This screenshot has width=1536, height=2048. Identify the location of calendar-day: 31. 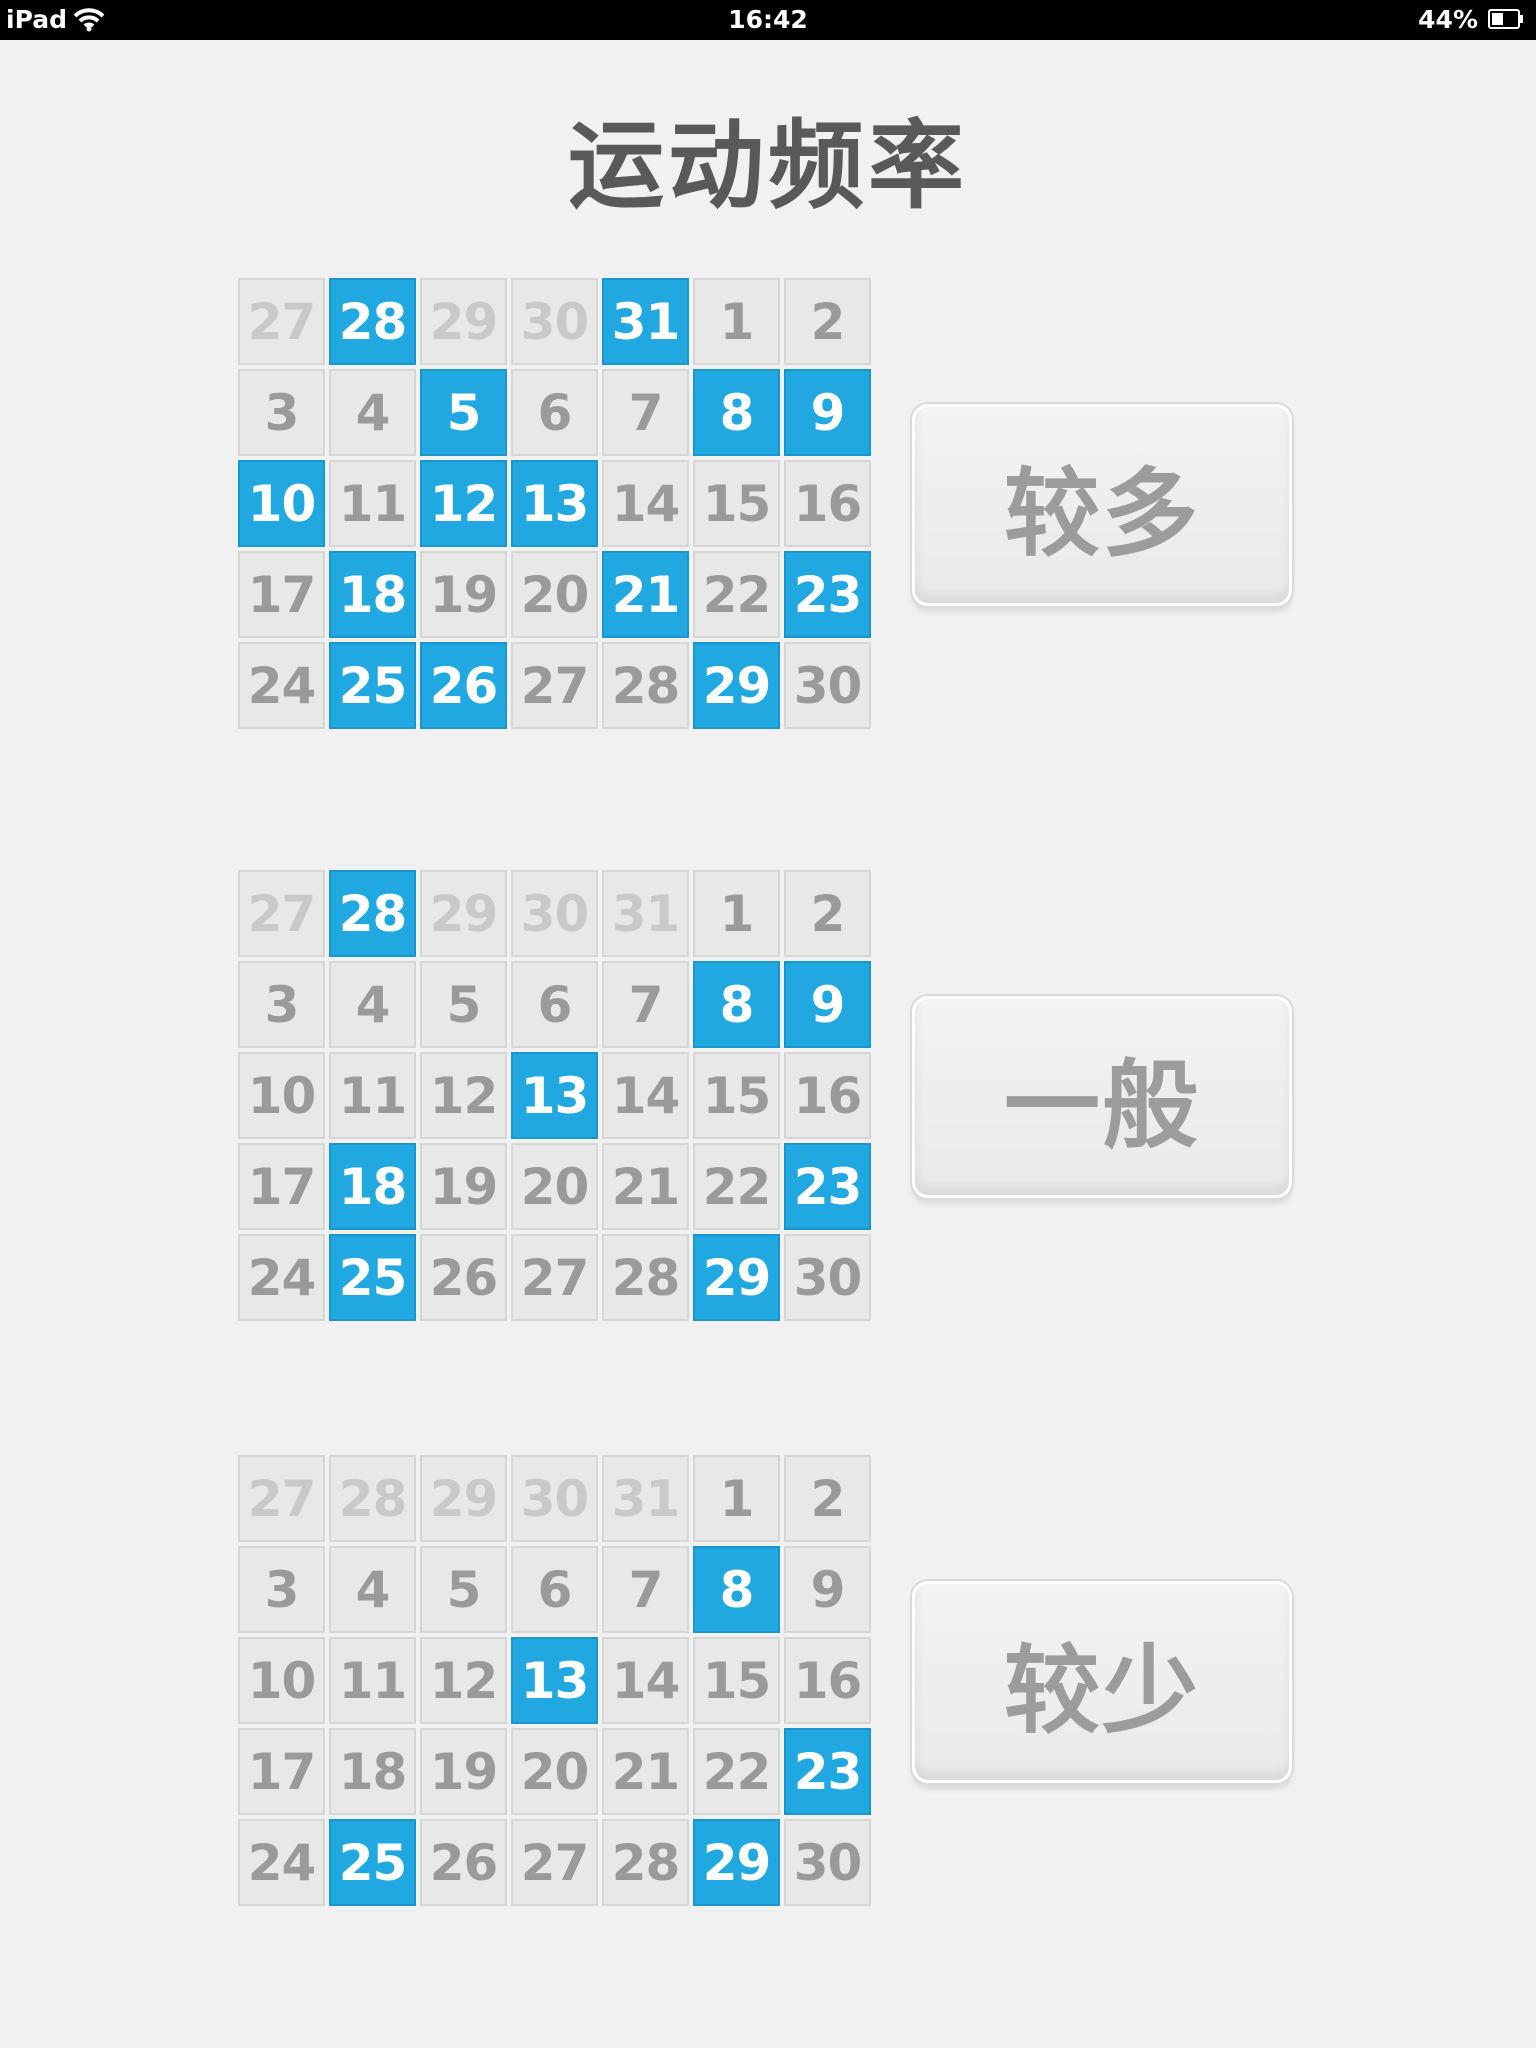
(645, 1498).